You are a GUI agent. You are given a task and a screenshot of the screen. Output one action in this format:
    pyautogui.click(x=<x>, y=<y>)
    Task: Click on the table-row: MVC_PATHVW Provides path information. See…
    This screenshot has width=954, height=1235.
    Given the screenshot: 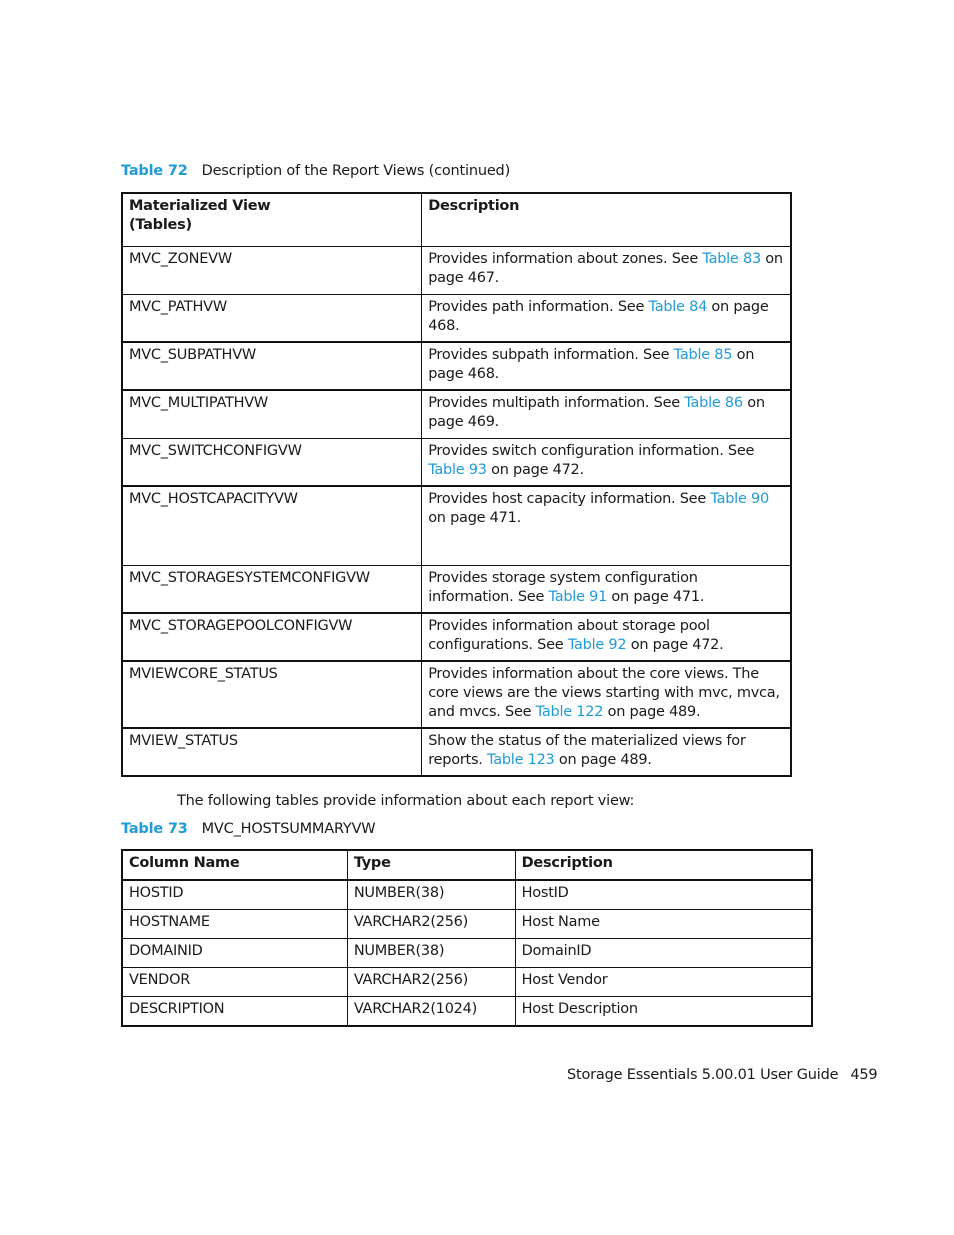 What is the action you would take?
    pyautogui.click(x=456, y=318)
    